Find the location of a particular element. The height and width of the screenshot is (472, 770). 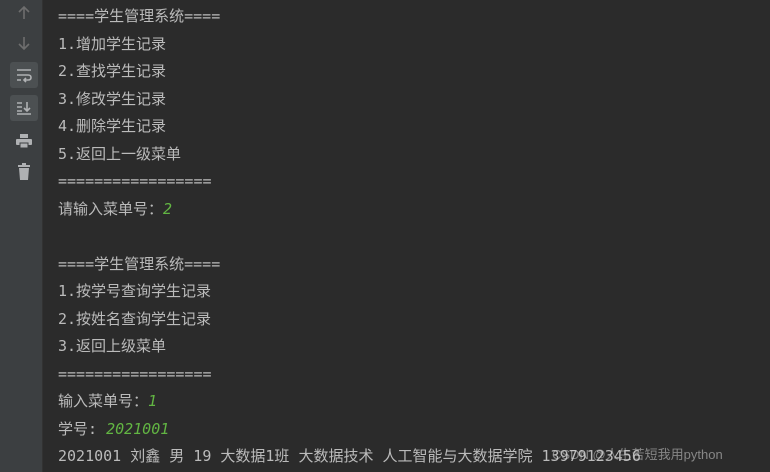

print-icon is located at coordinates (24, 141).